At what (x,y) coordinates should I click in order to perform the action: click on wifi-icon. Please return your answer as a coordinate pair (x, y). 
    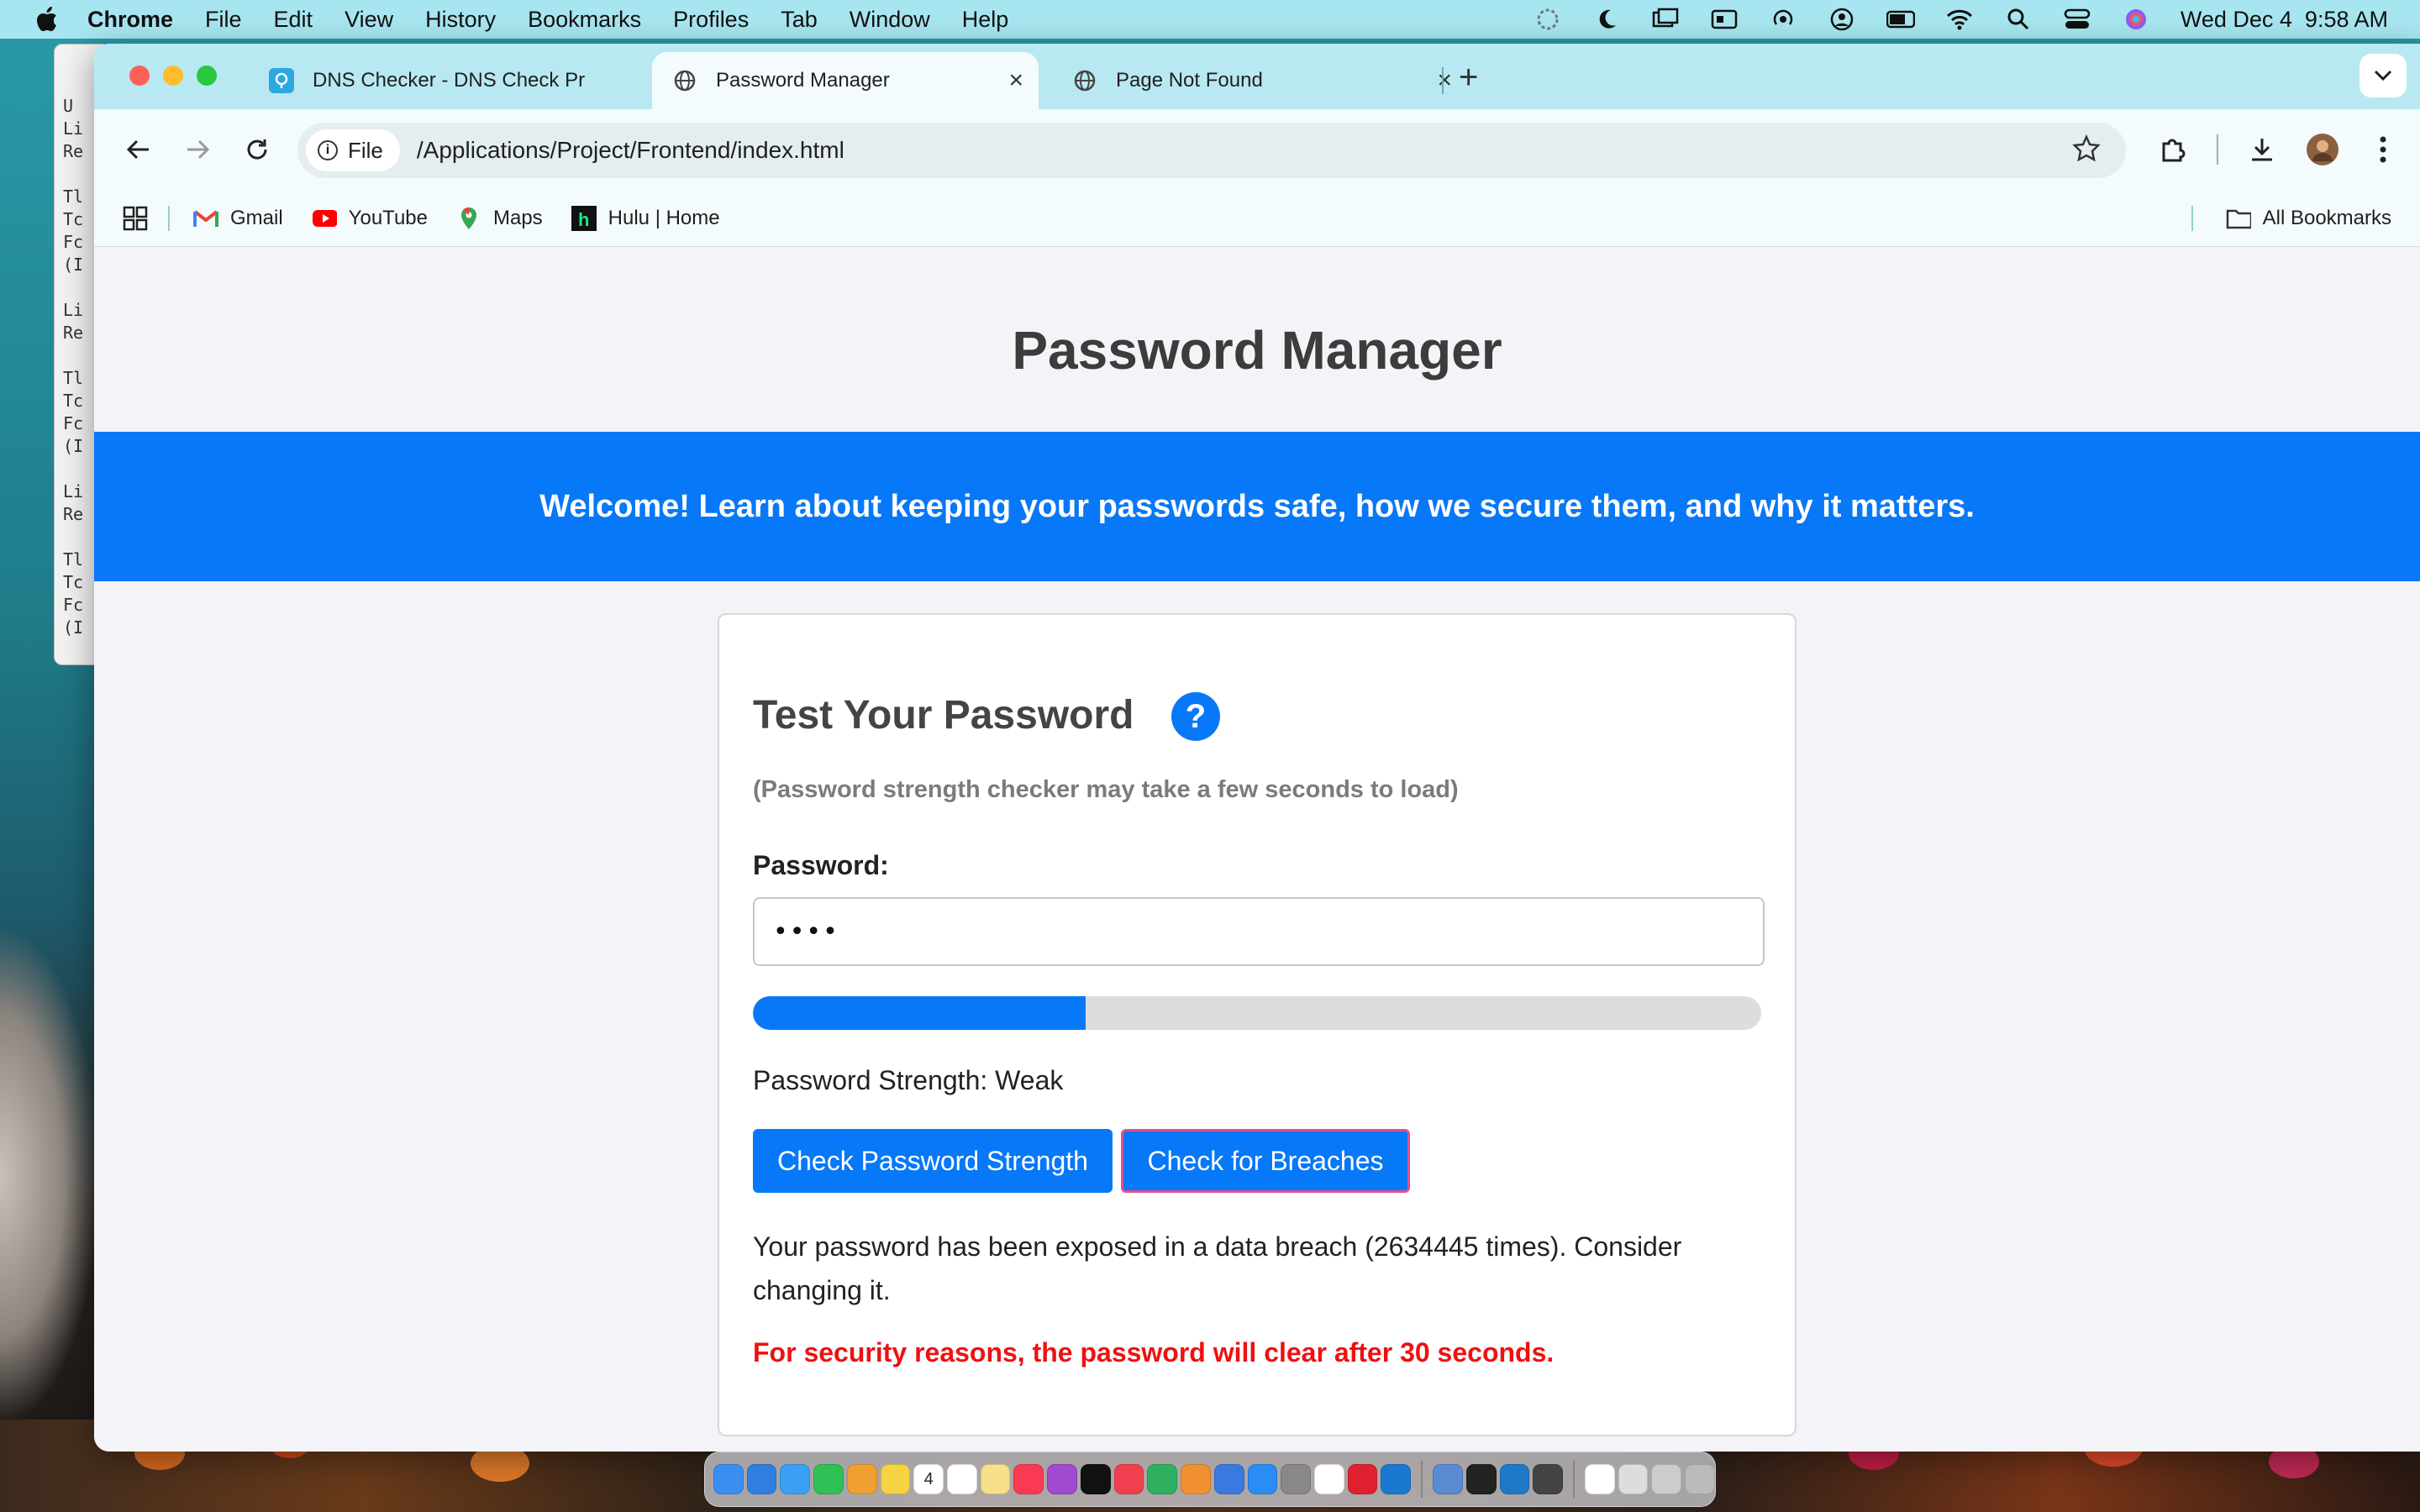
    Looking at the image, I should click on (1960, 19).